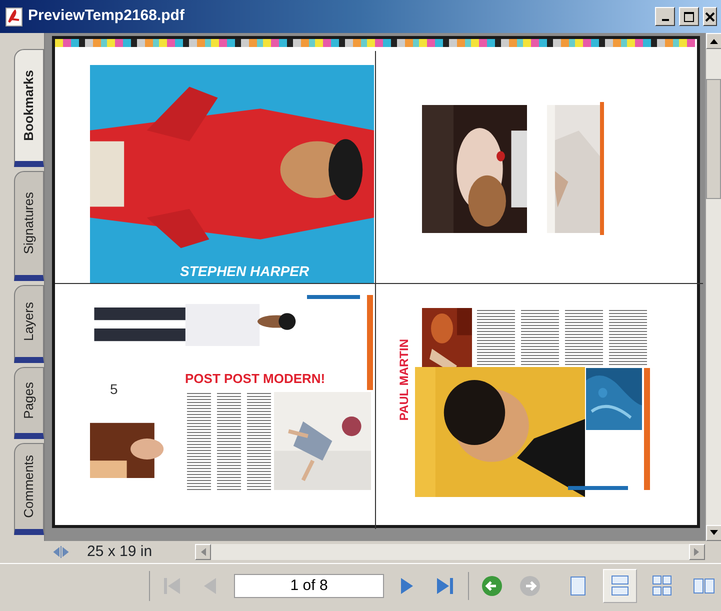 This screenshot has height=611, width=721. I want to click on scroll-down-button, so click(713, 533).